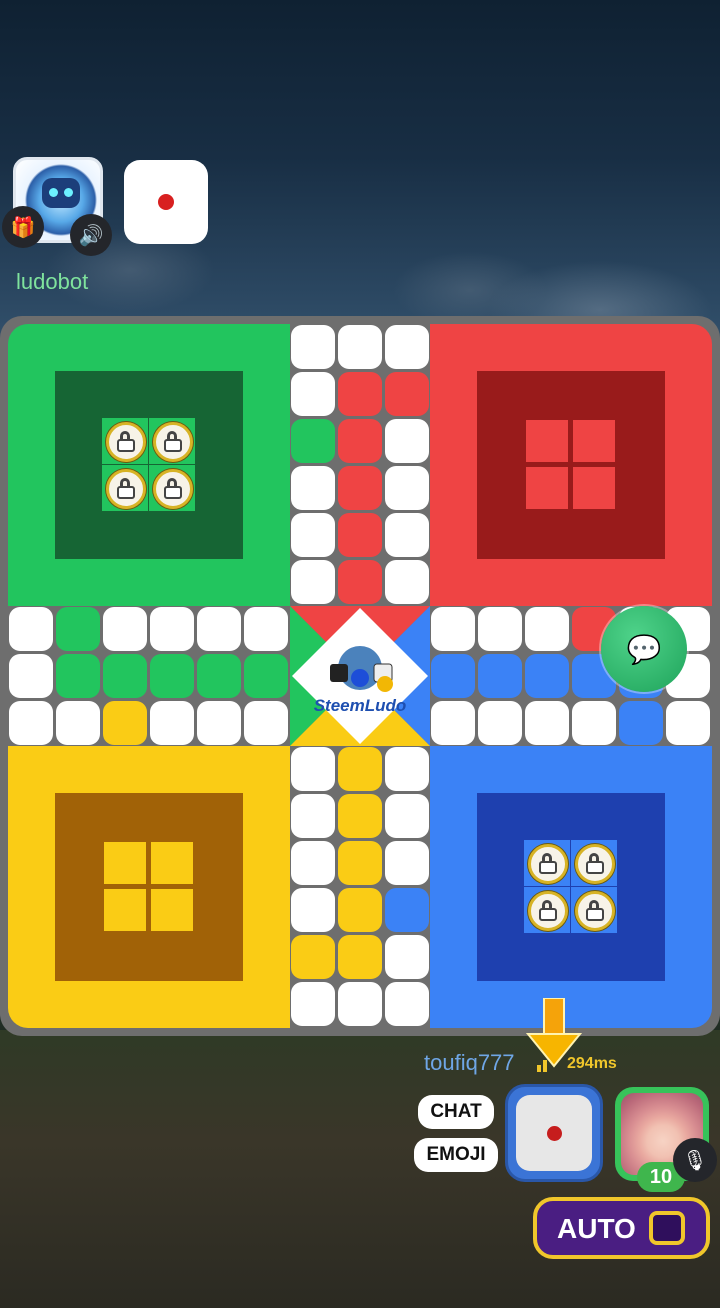 This screenshot has height=1308, width=720. I want to click on speaker-icon: 🔊, so click(91, 235).